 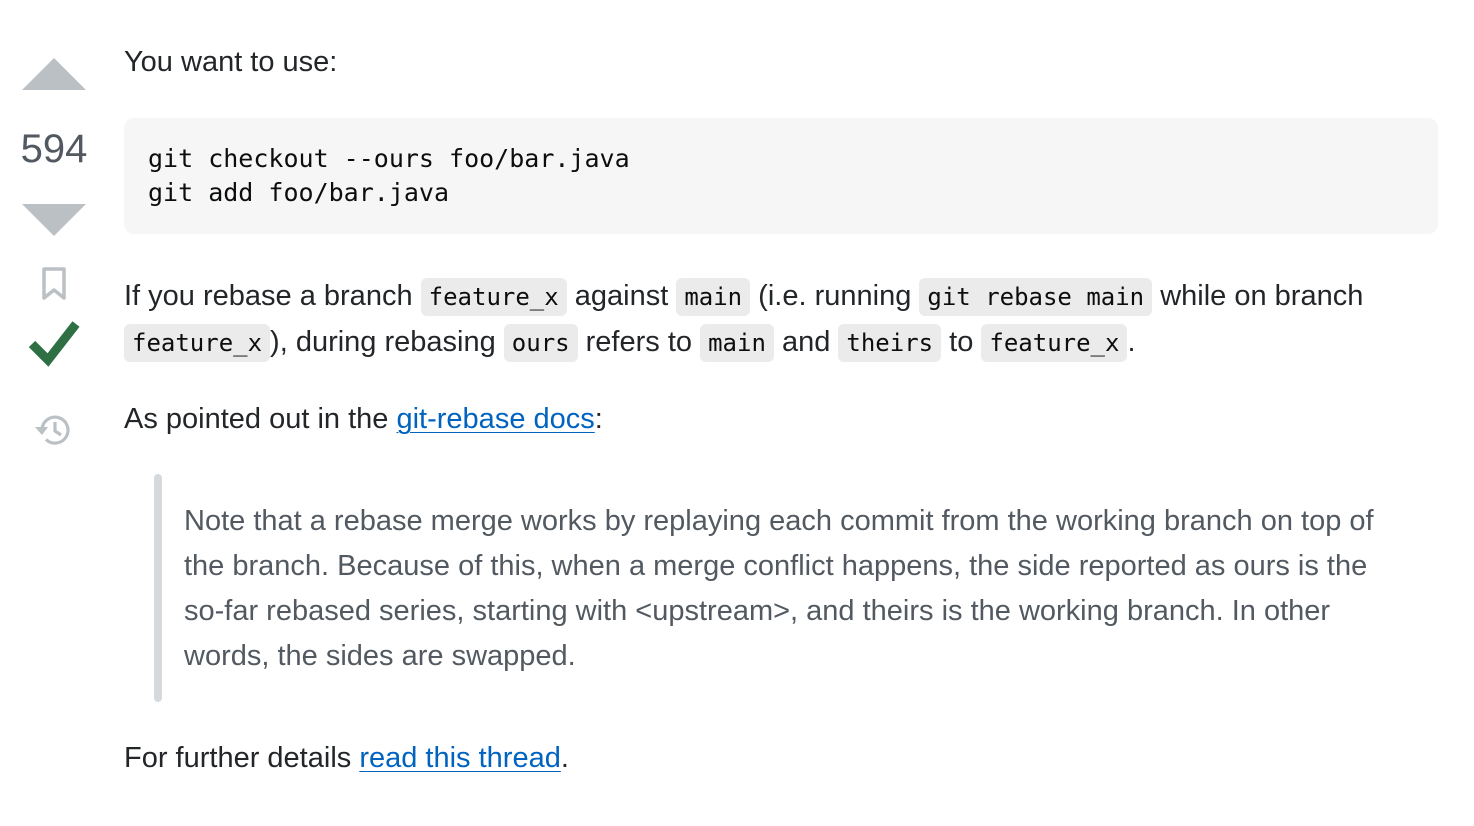 I want to click on text-span: If you rebase a branch, so click(x=272, y=296).